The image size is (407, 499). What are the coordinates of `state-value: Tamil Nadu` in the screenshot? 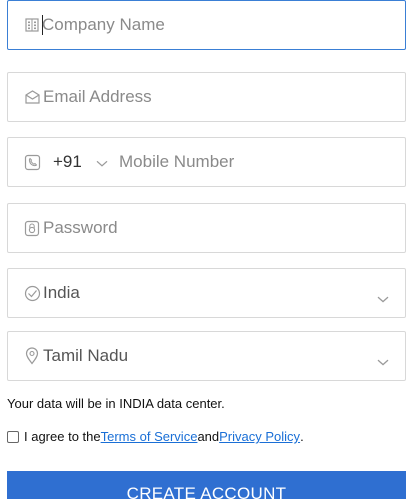 It's located at (86, 355).